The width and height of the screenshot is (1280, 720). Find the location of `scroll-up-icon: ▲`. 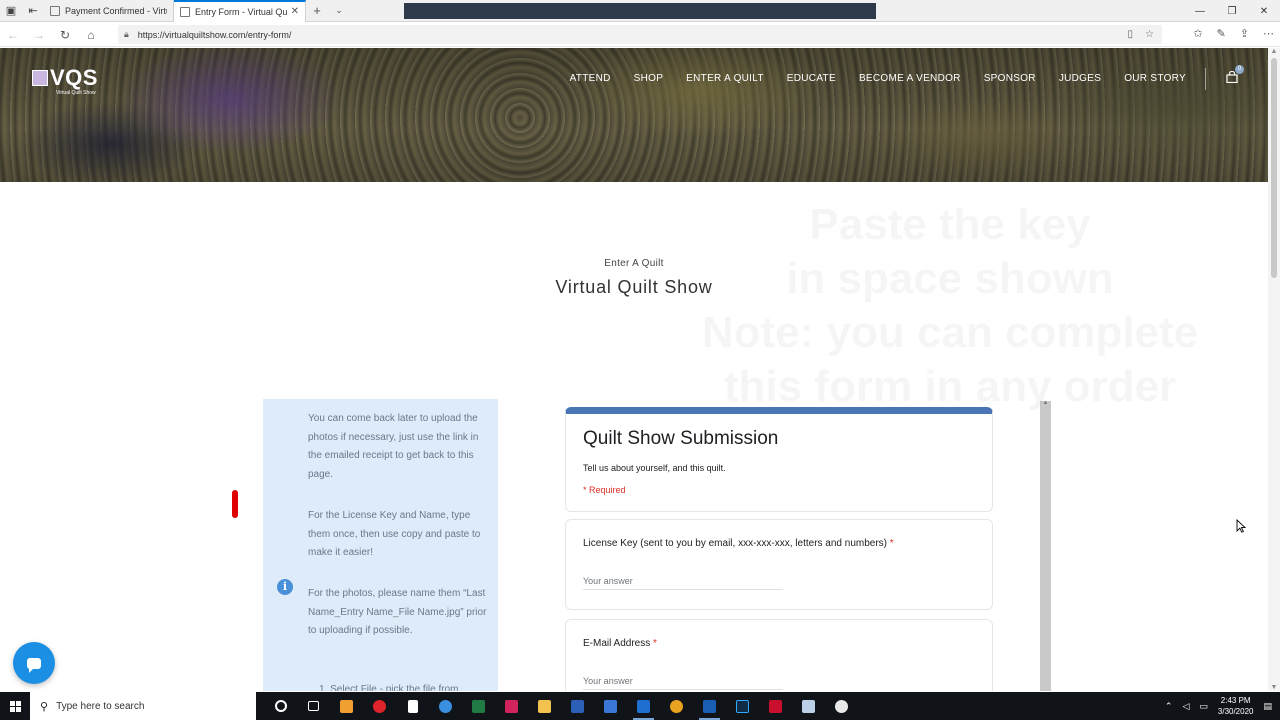

scroll-up-icon: ▲ is located at coordinates (1274, 51).